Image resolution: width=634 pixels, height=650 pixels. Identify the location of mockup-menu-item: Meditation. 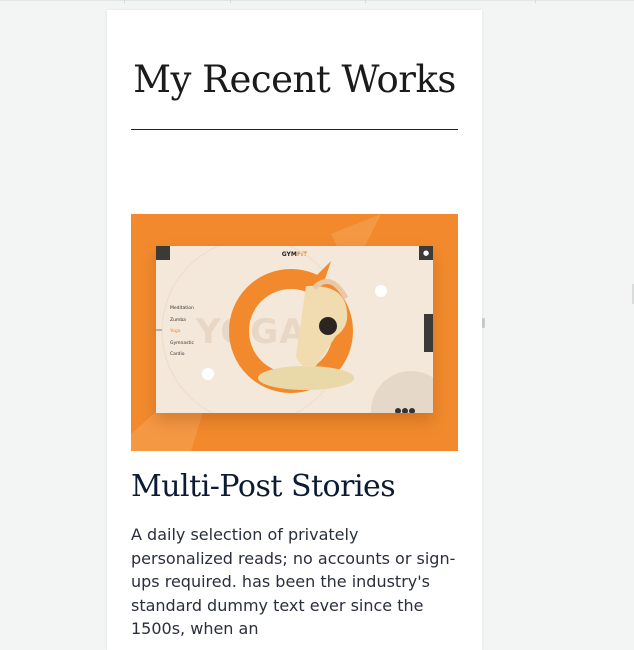
(182, 308).